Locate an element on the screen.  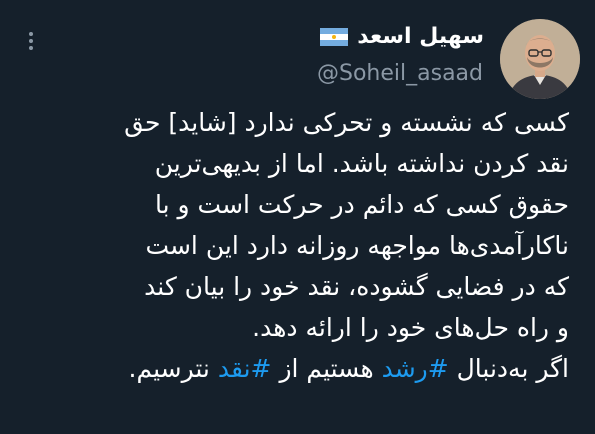
tweet-last-line: اگر به‌دنبال #رشد هستیم از #نقد نترسیم. is located at coordinates (294, 368).